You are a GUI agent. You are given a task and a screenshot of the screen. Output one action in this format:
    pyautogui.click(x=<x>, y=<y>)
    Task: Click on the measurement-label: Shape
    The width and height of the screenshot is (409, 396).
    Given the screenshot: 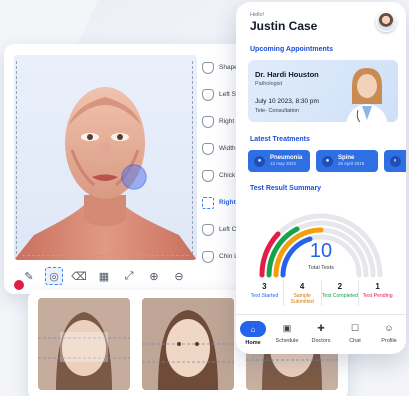 What is the action you would take?
    pyautogui.click(x=228, y=67)
    